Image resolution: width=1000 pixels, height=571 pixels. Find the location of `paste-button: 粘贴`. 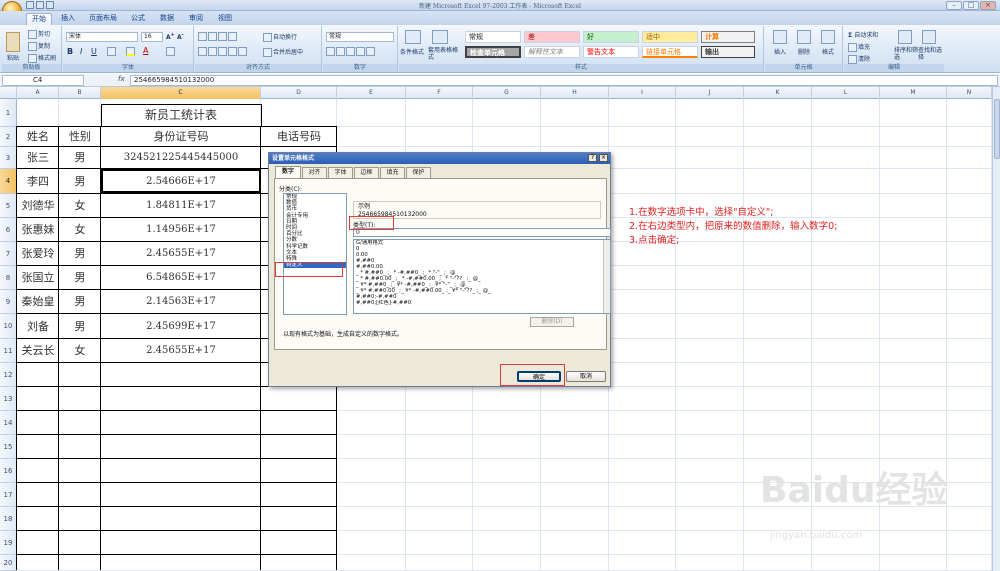

paste-button: 粘贴 is located at coordinates (13, 57).